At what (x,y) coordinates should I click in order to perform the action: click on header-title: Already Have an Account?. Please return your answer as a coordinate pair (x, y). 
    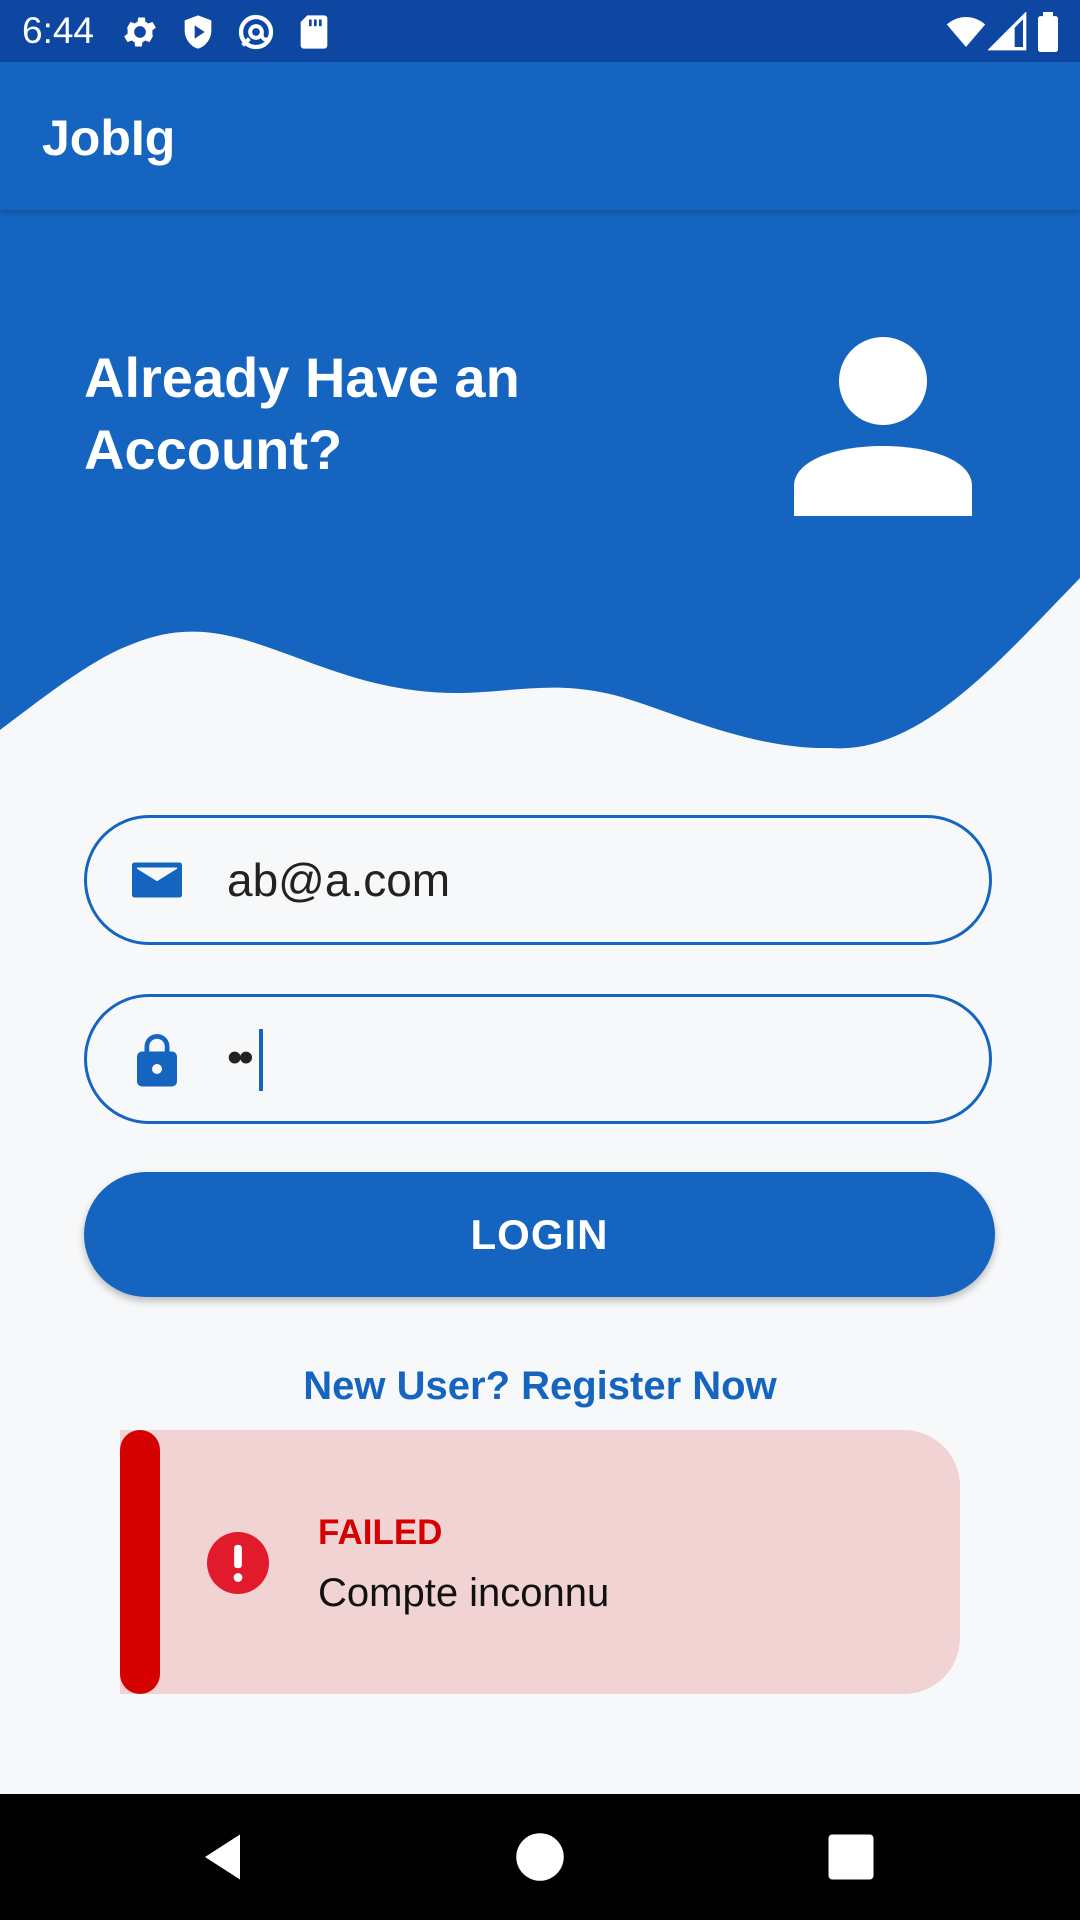
    Looking at the image, I should click on (302, 413).